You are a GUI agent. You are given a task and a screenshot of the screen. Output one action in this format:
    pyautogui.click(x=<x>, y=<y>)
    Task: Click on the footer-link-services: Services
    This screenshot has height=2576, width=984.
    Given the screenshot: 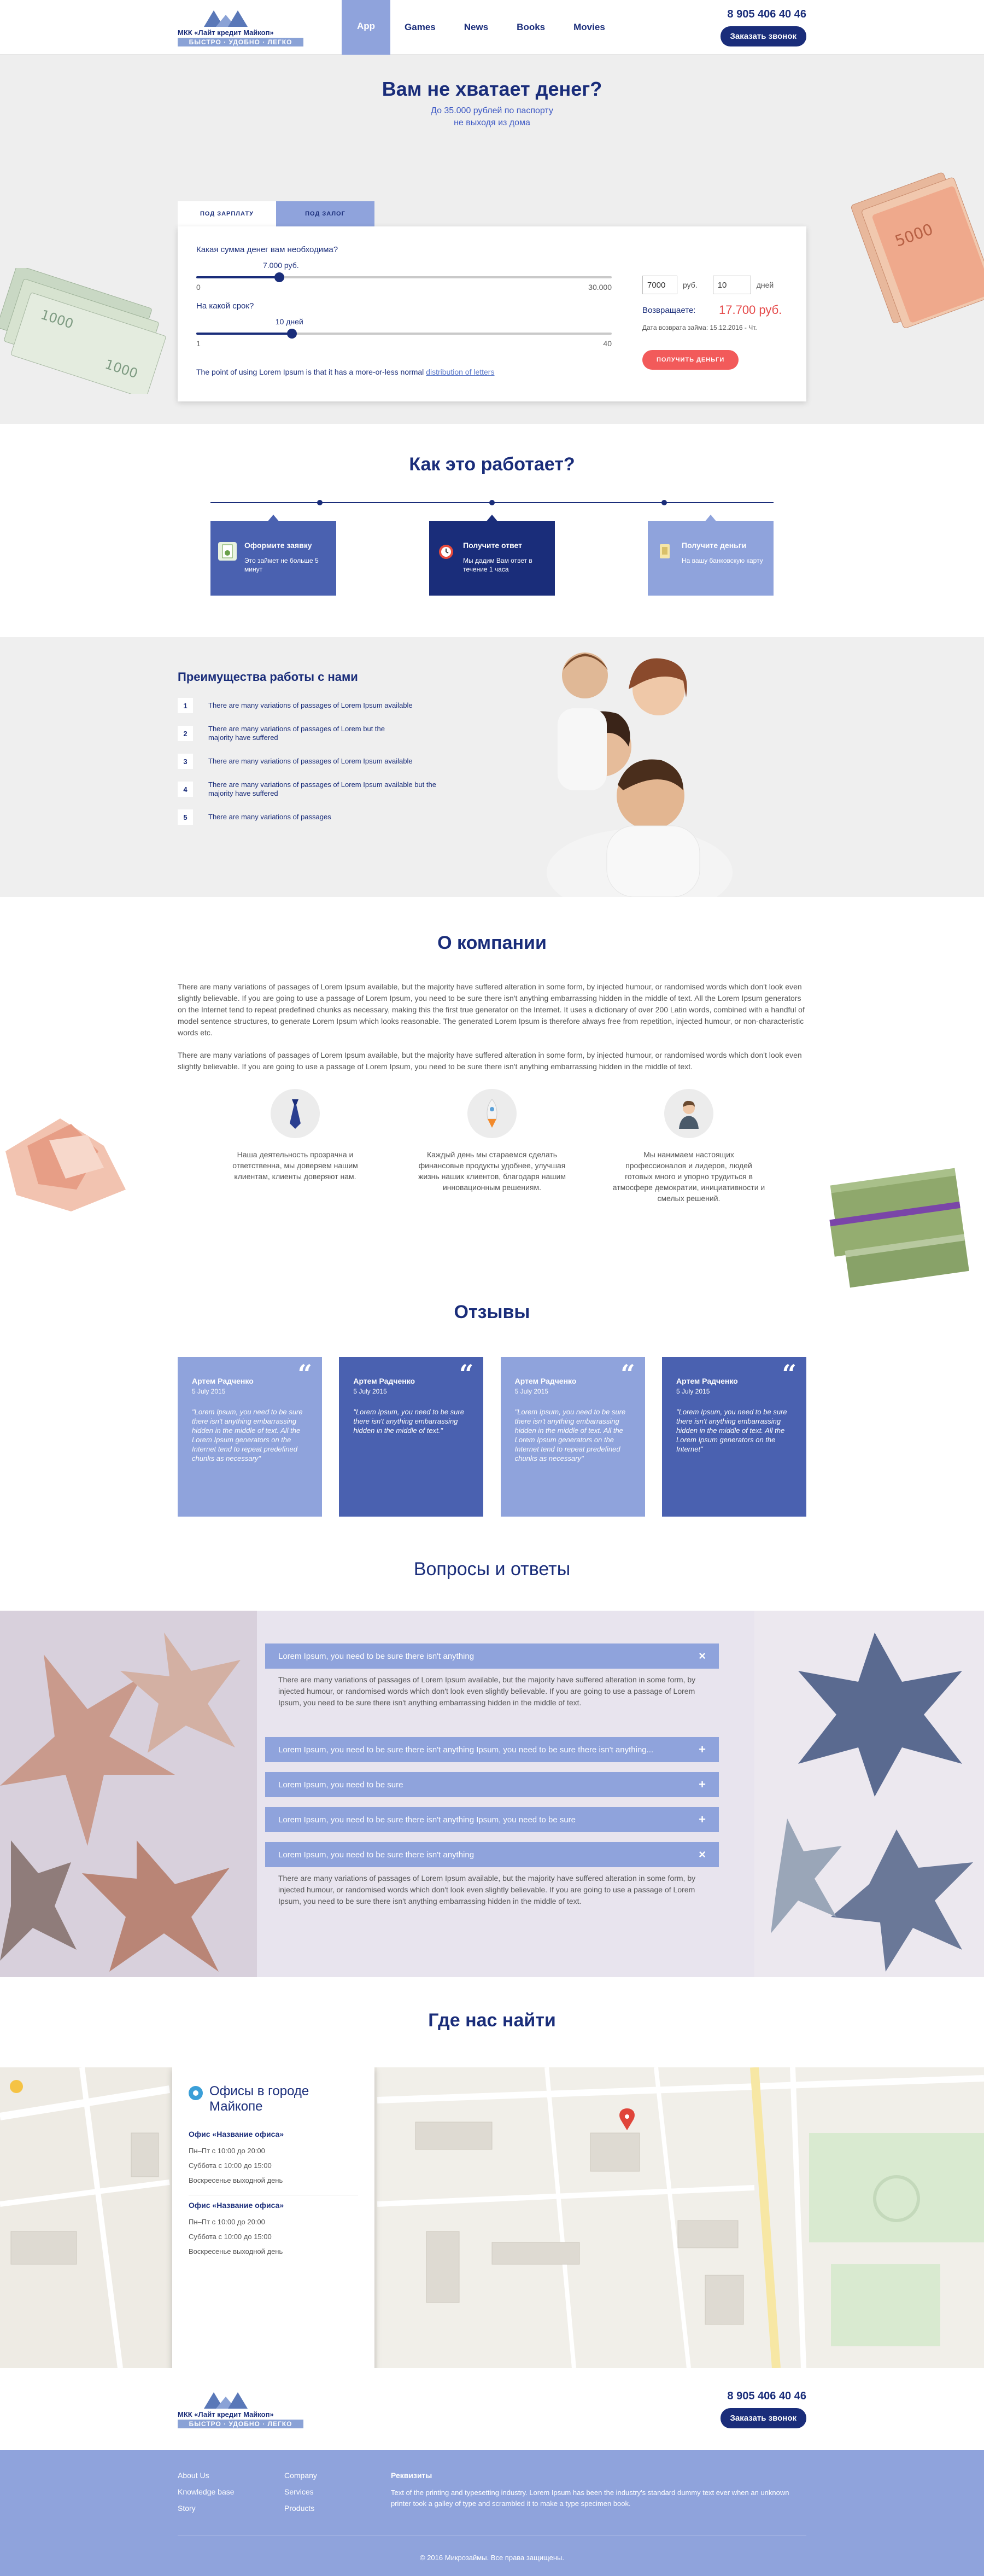 What is the action you would take?
    pyautogui.click(x=337, y=2491)
    